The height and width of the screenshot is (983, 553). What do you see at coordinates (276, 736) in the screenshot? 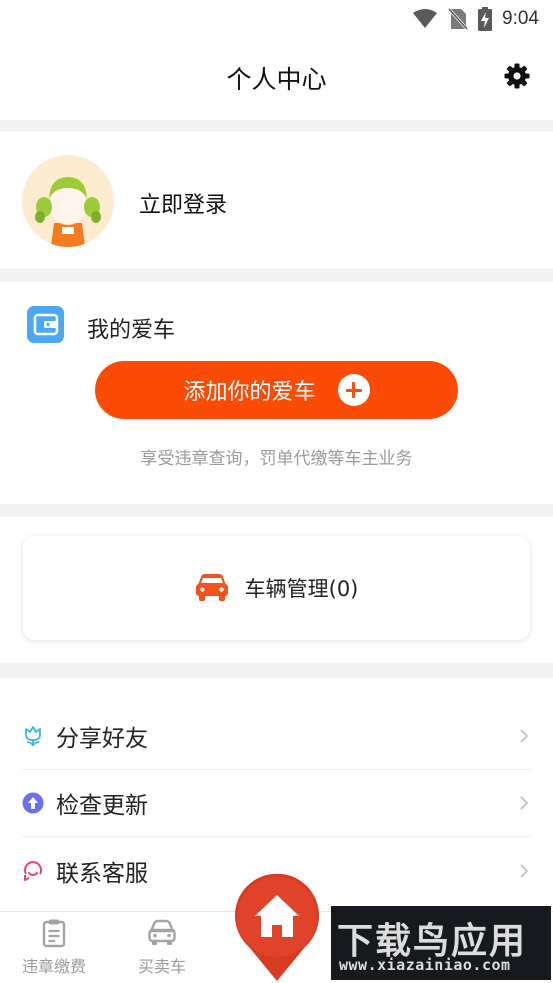
I see `menu-item-share: 分享好友` at bounding box center [276, 736].